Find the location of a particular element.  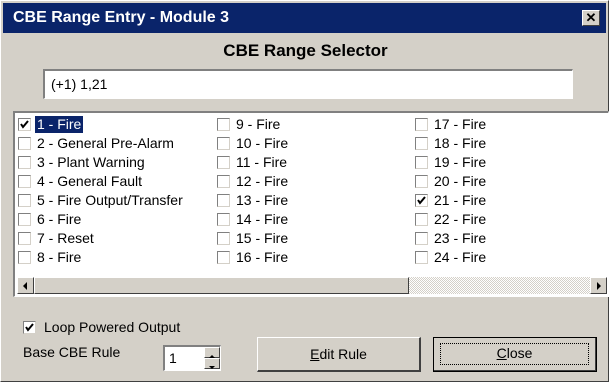

list-item: 8 - Fire is located at coordinates (101, 257).